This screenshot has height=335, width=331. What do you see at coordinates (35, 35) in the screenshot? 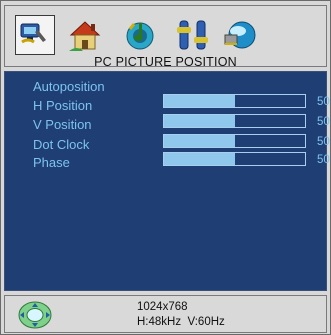
I see `pc-setup-icon` at bounding box center [35, 35].